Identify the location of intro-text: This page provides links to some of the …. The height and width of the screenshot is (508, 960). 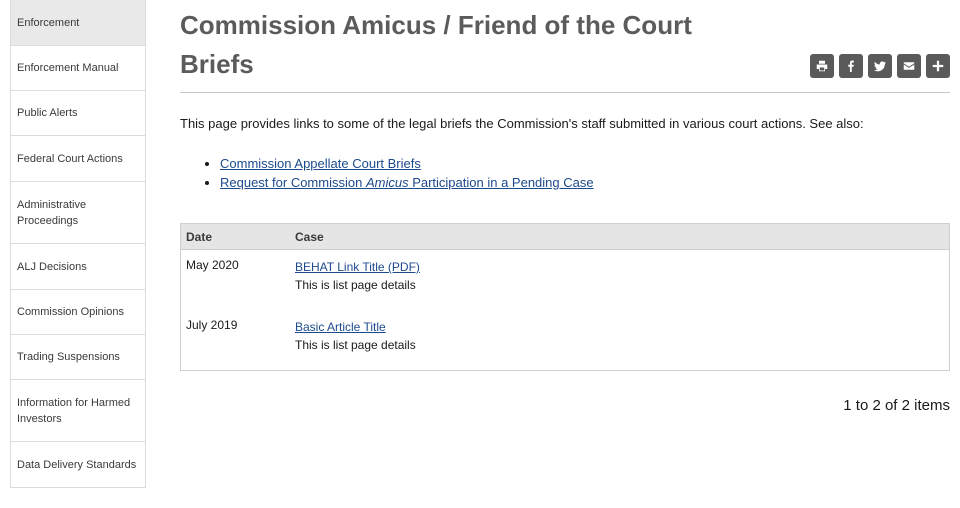
(522, 123).